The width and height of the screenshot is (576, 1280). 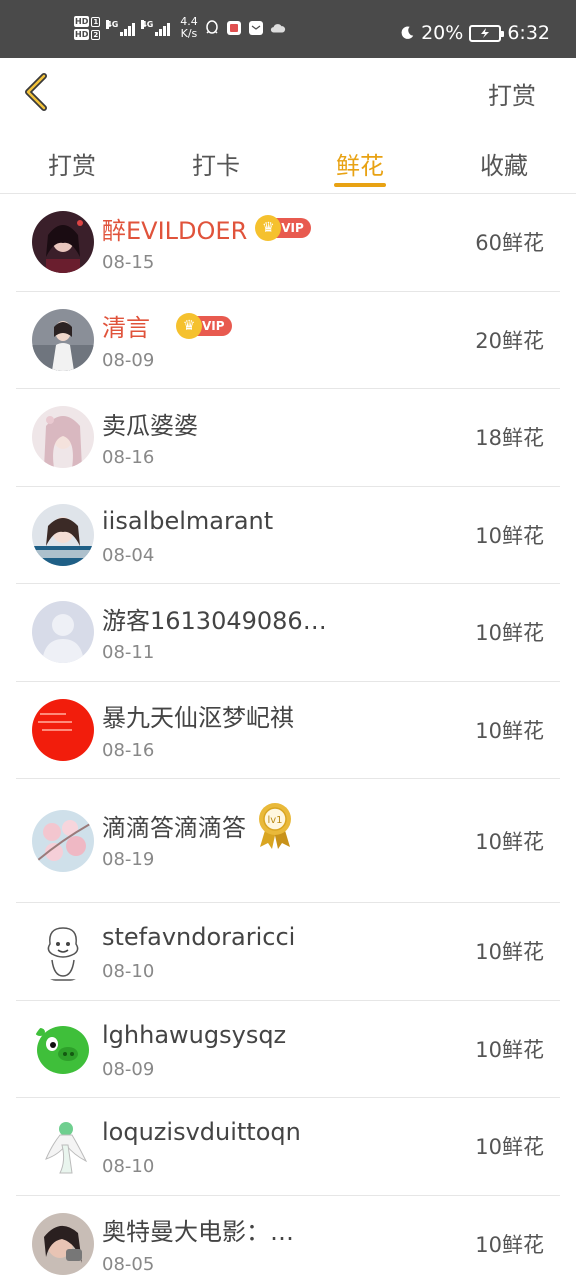 What do you see at coordinates (528, 33) in the screenshot?
I see `clock: 6:32` at bounding box center [528, 33].